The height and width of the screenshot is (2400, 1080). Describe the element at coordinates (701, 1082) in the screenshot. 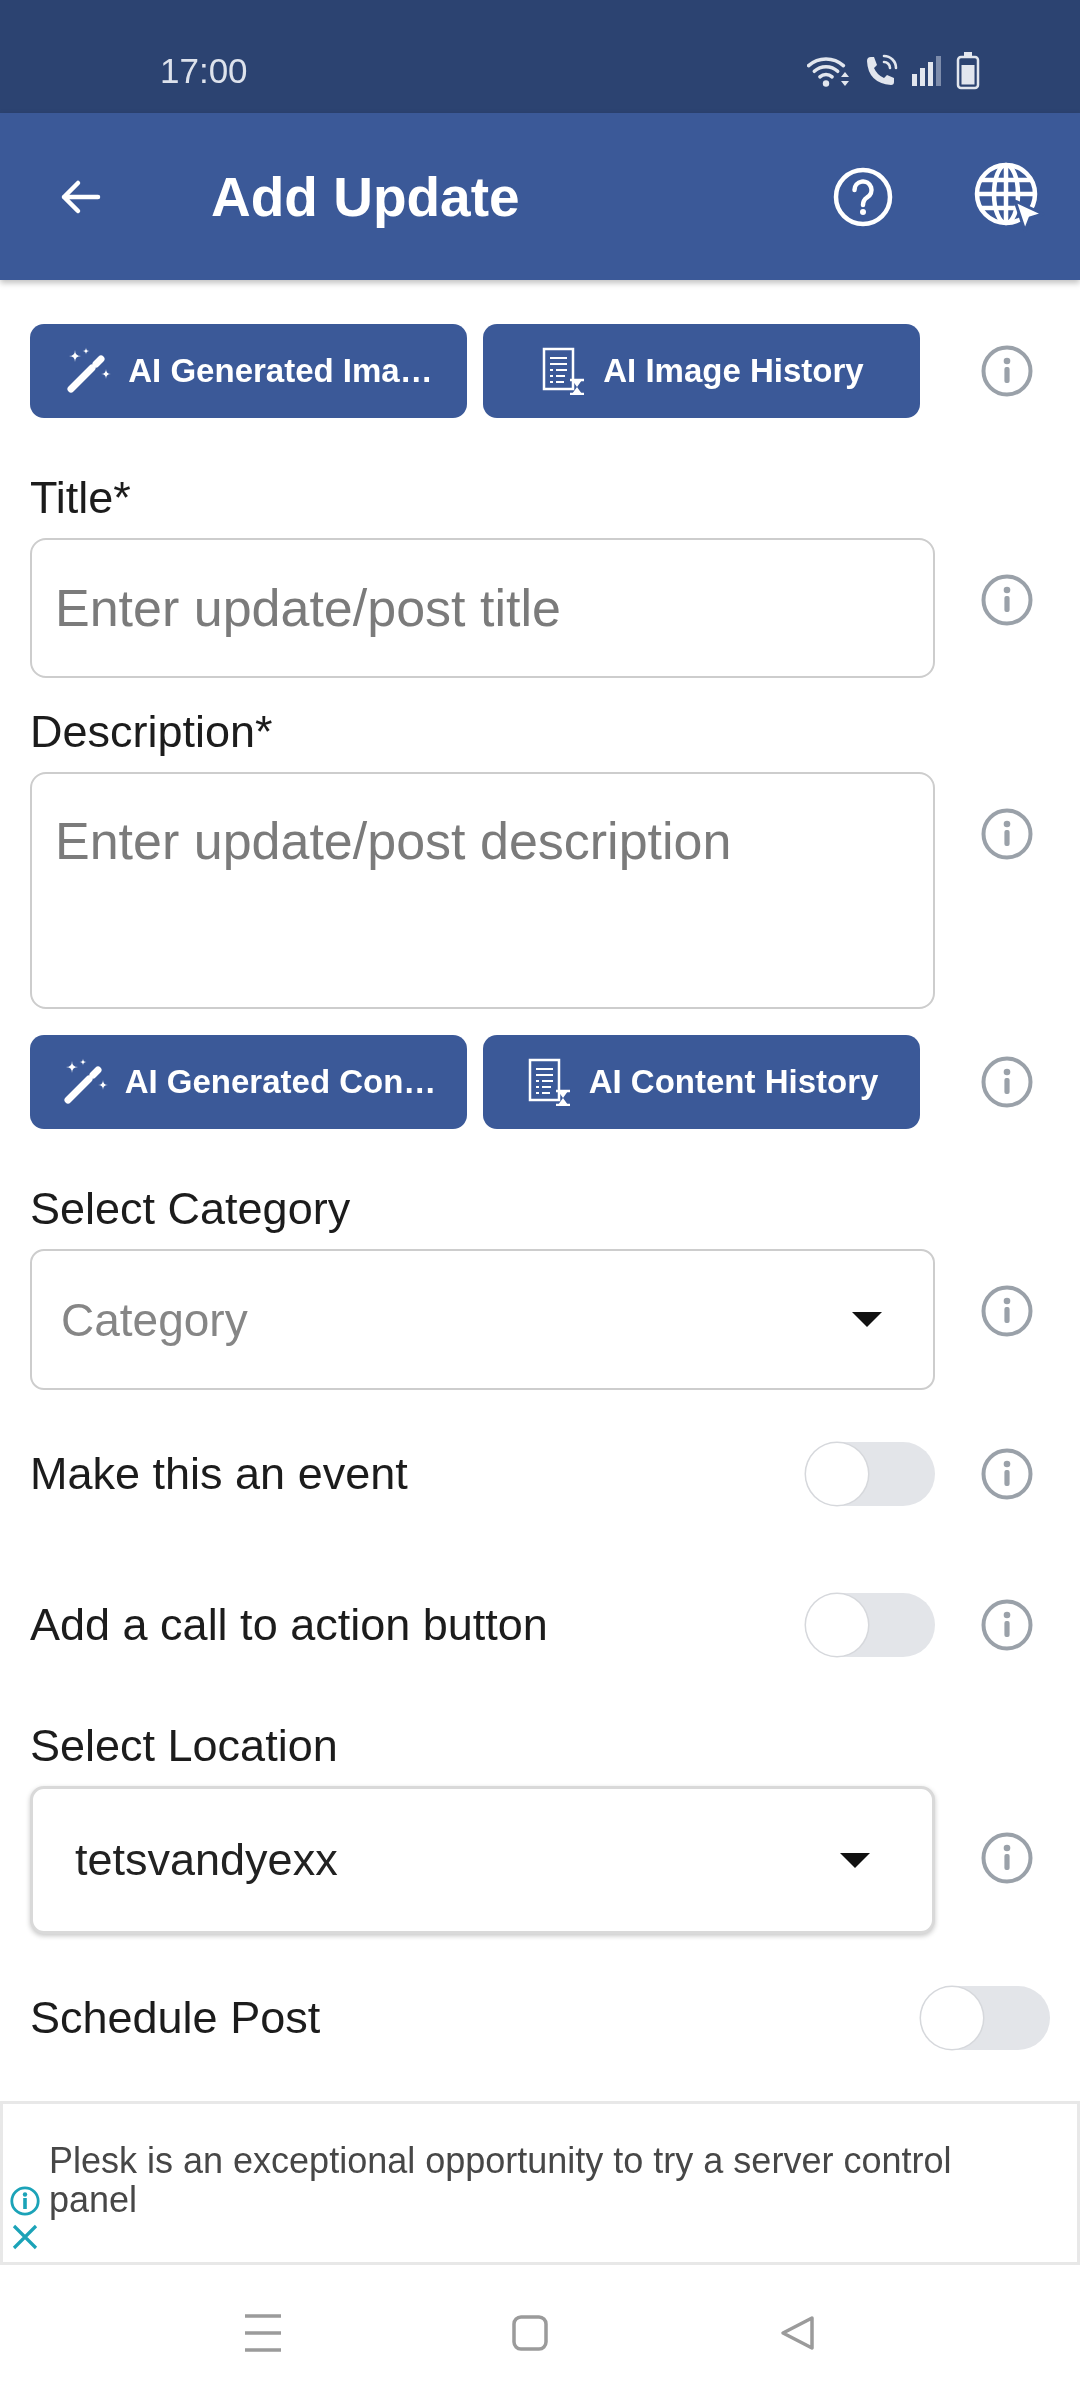

I see `ai-history-button: AI Content History` at that location.